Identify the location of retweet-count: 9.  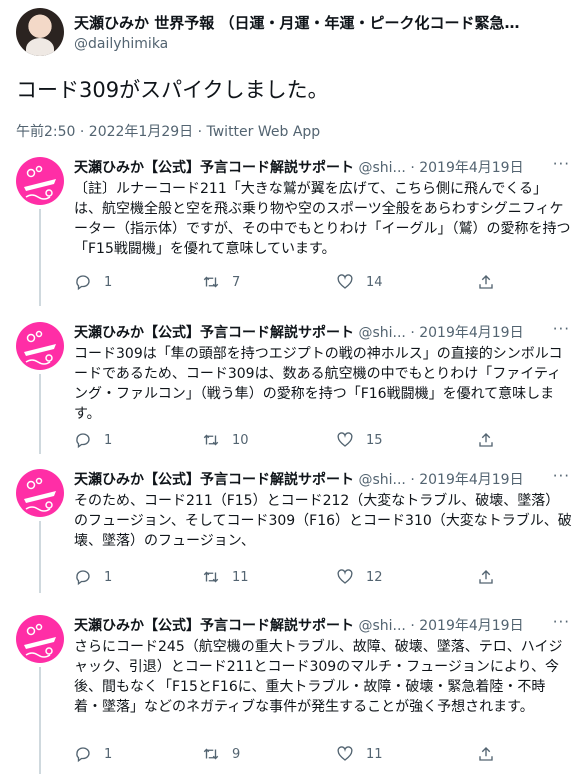
(236, 754).